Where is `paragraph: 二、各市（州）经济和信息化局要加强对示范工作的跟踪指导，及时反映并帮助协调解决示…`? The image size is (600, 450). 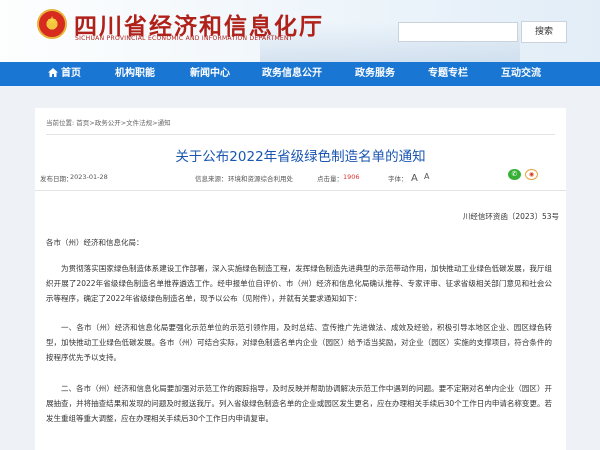
paragraph: 二、各市（州）经济和信息化局要加强对示范工作的跟踪指导，及时反映并帮助协调解决示… is located at coordinates (299, 404).